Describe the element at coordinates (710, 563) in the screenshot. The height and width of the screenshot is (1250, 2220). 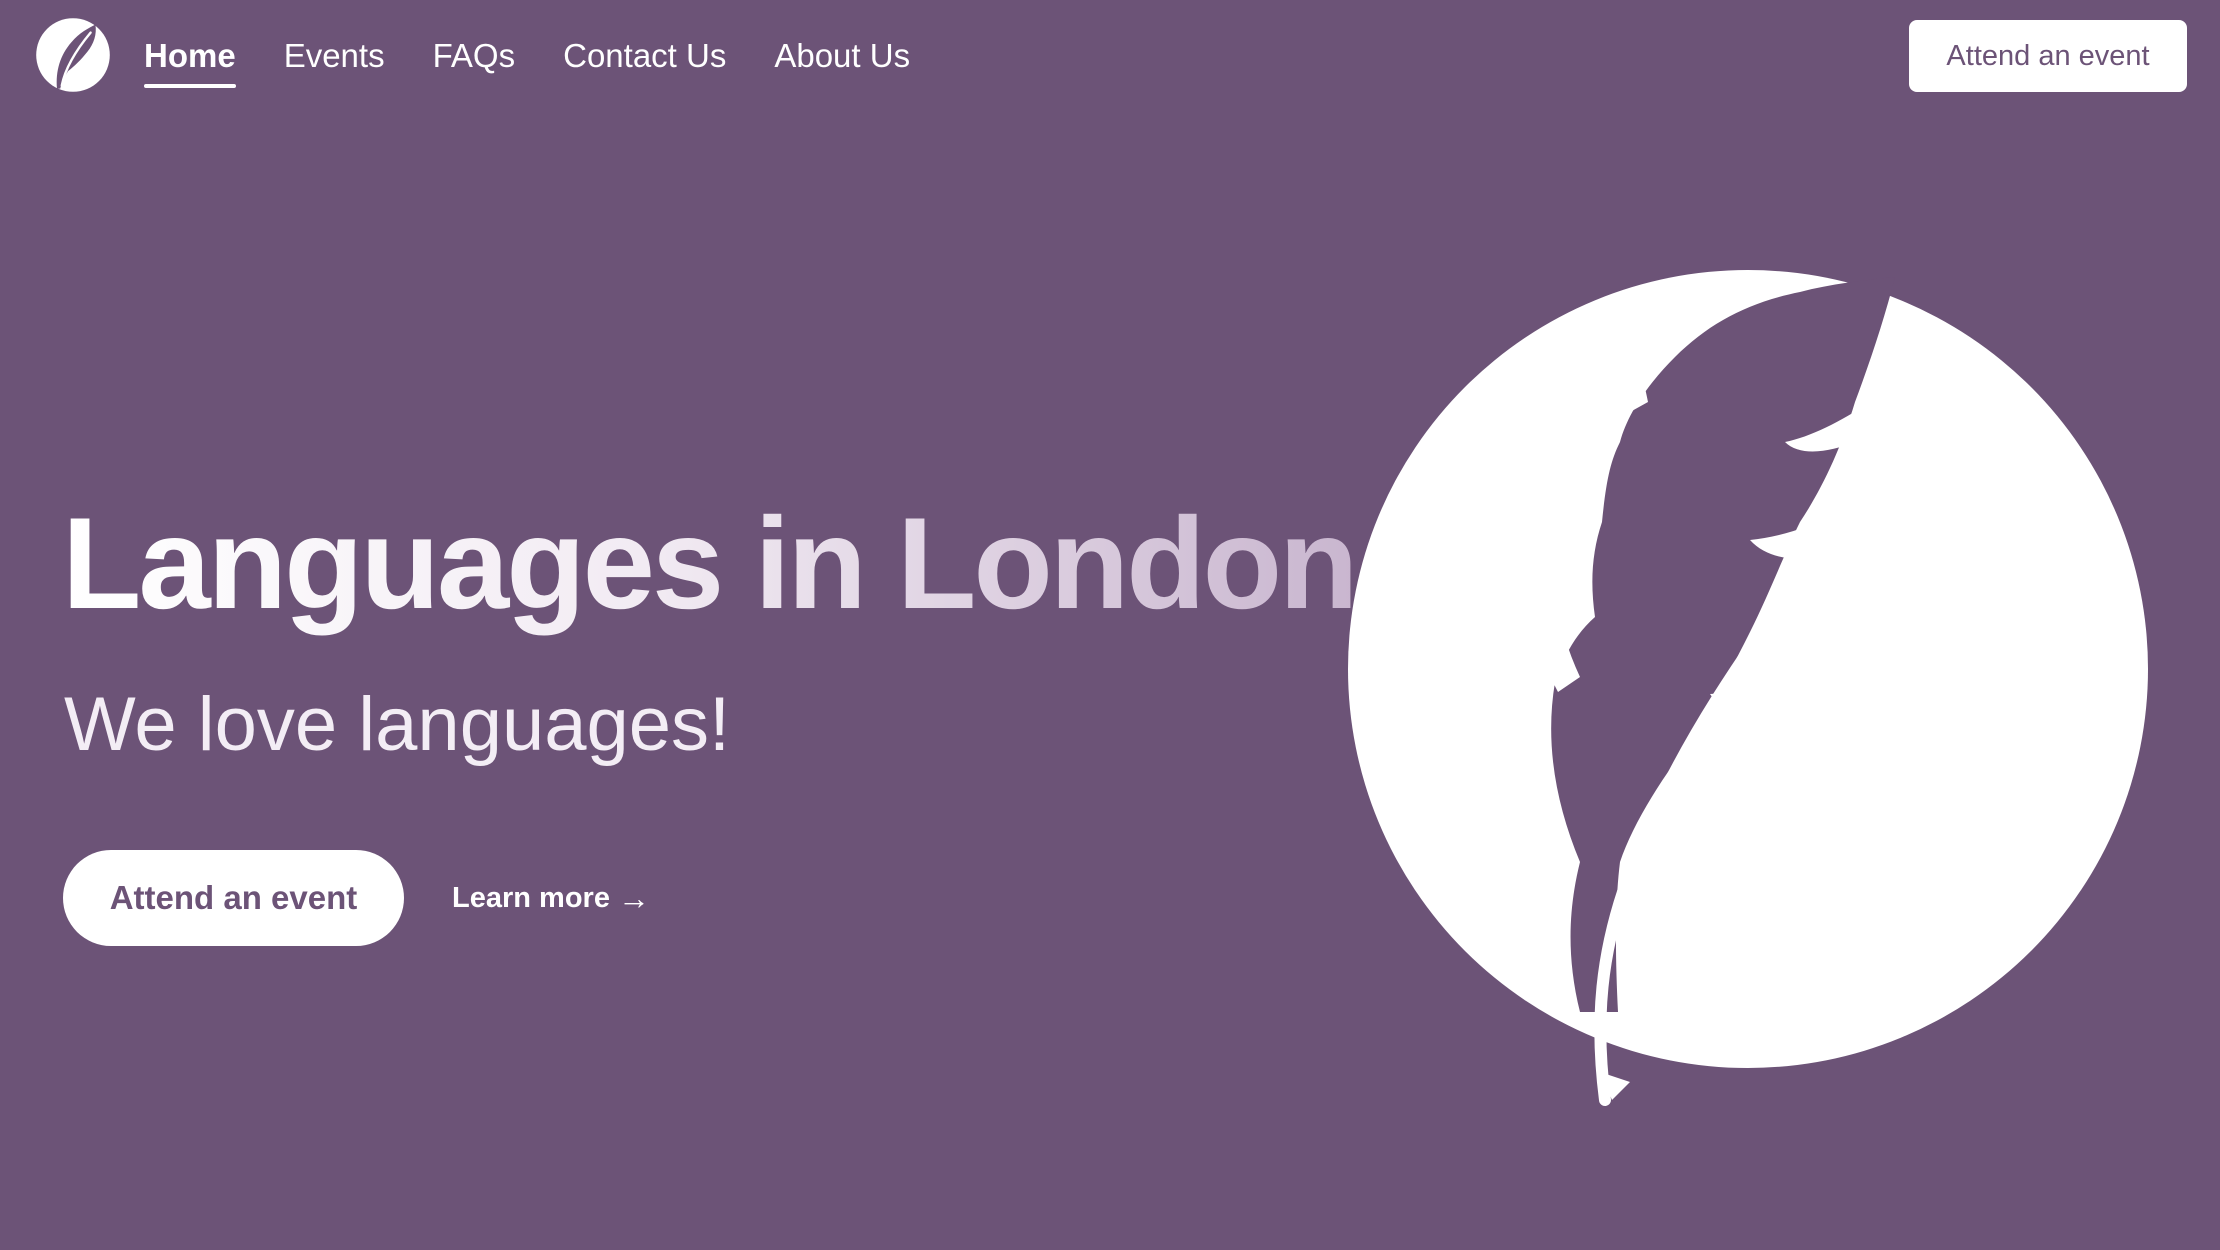
I see `hero-title: Languages in London` at that location.